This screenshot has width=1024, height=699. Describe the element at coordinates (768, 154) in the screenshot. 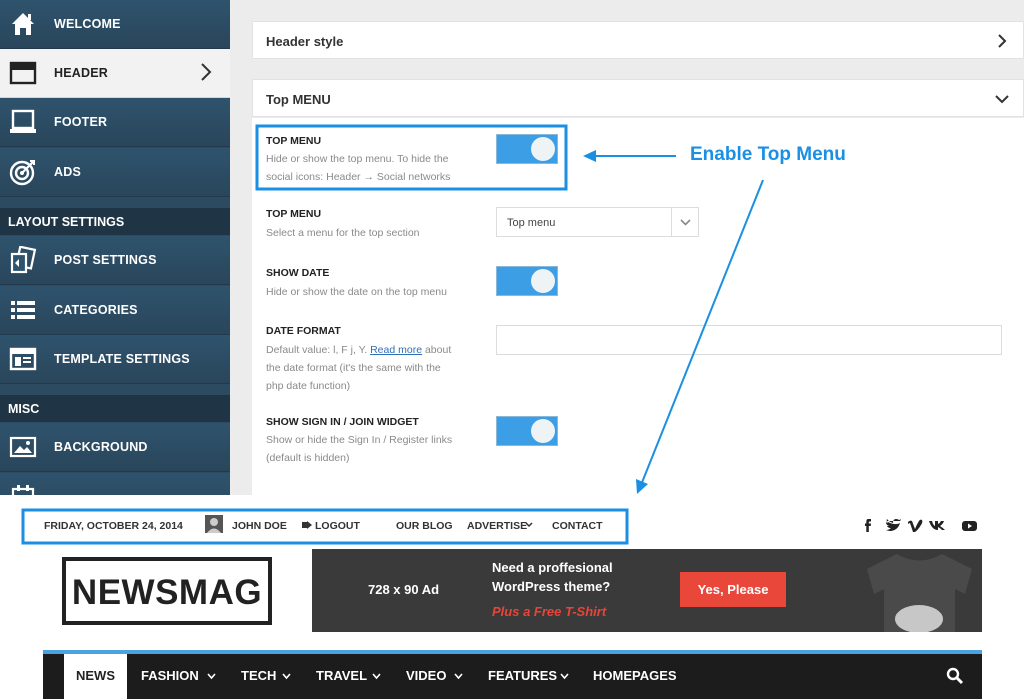

I see `callout-label: Enable Top Menu` at that location.